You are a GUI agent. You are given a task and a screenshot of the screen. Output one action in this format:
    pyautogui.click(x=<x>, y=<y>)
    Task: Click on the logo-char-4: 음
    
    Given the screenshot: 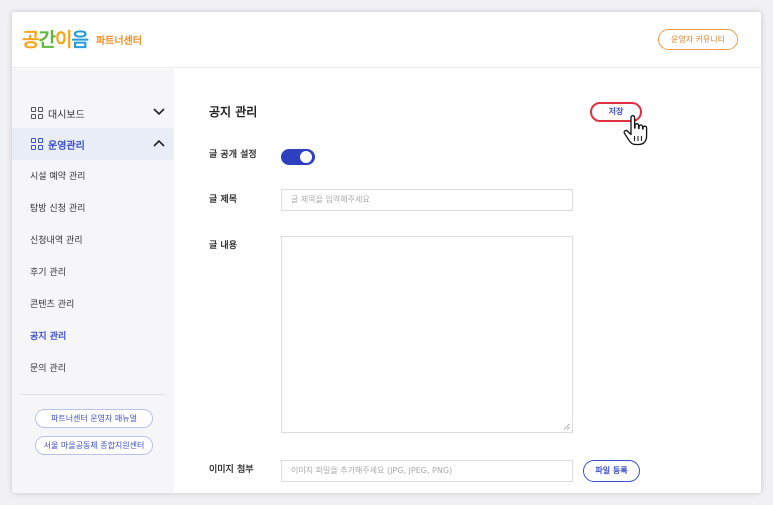 What is the action you would take?
    pyautogui.click(x=80, y=39)
    